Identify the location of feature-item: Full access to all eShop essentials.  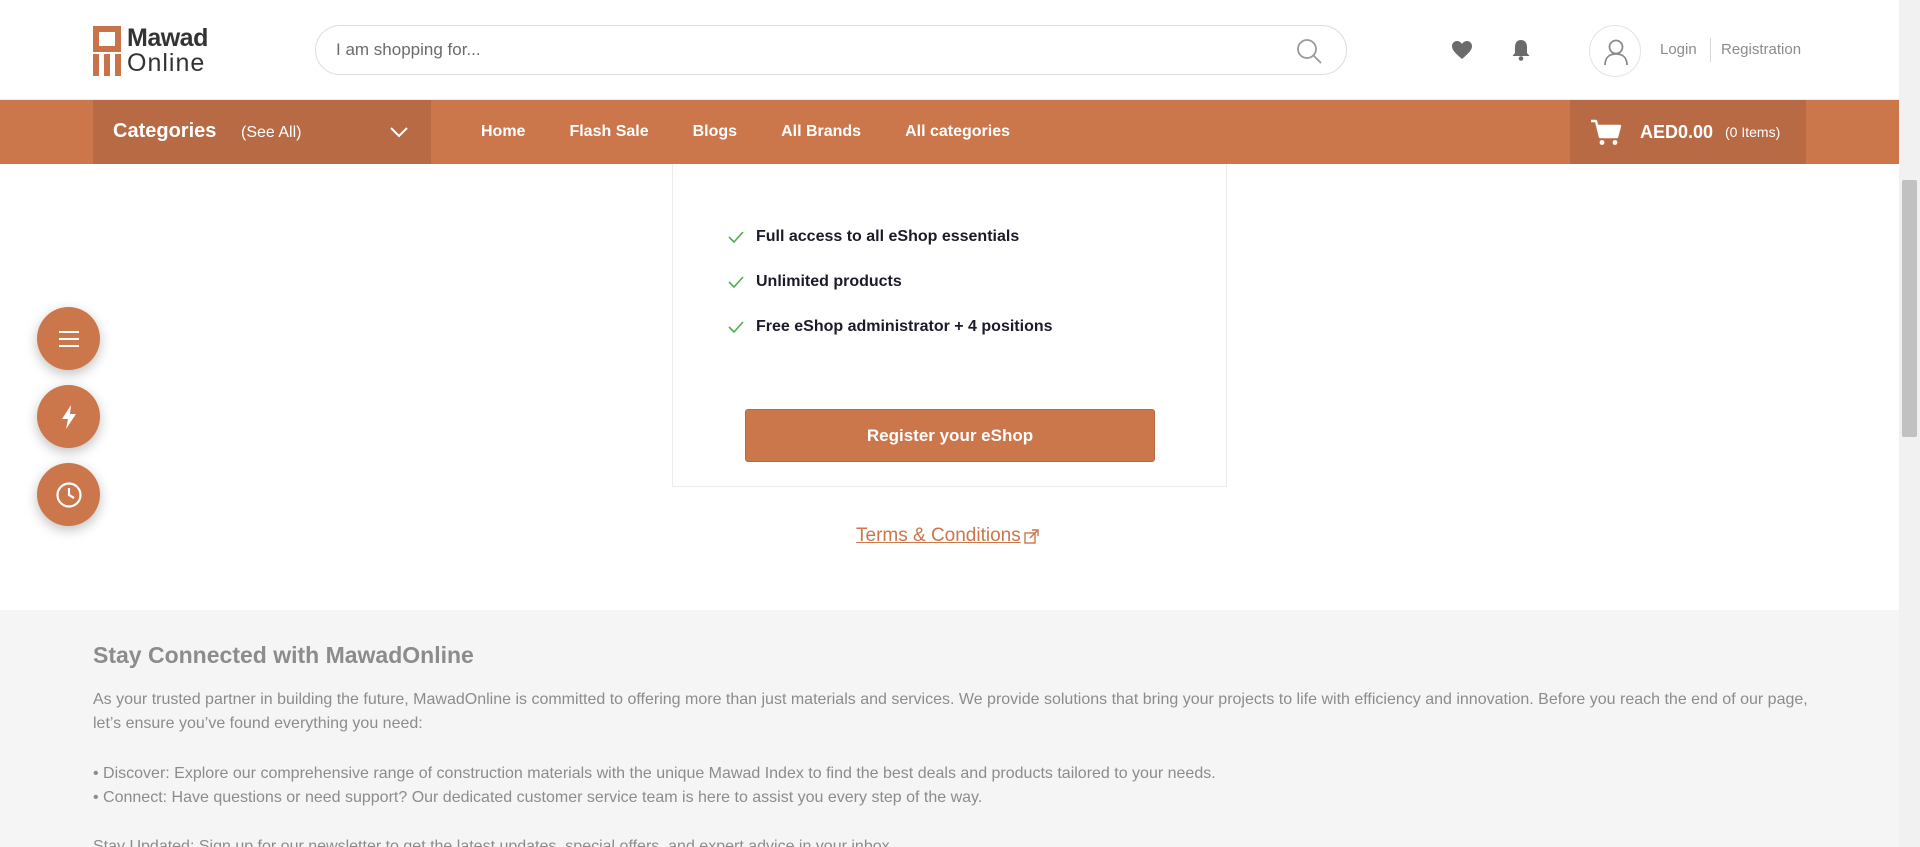
(873, 237).